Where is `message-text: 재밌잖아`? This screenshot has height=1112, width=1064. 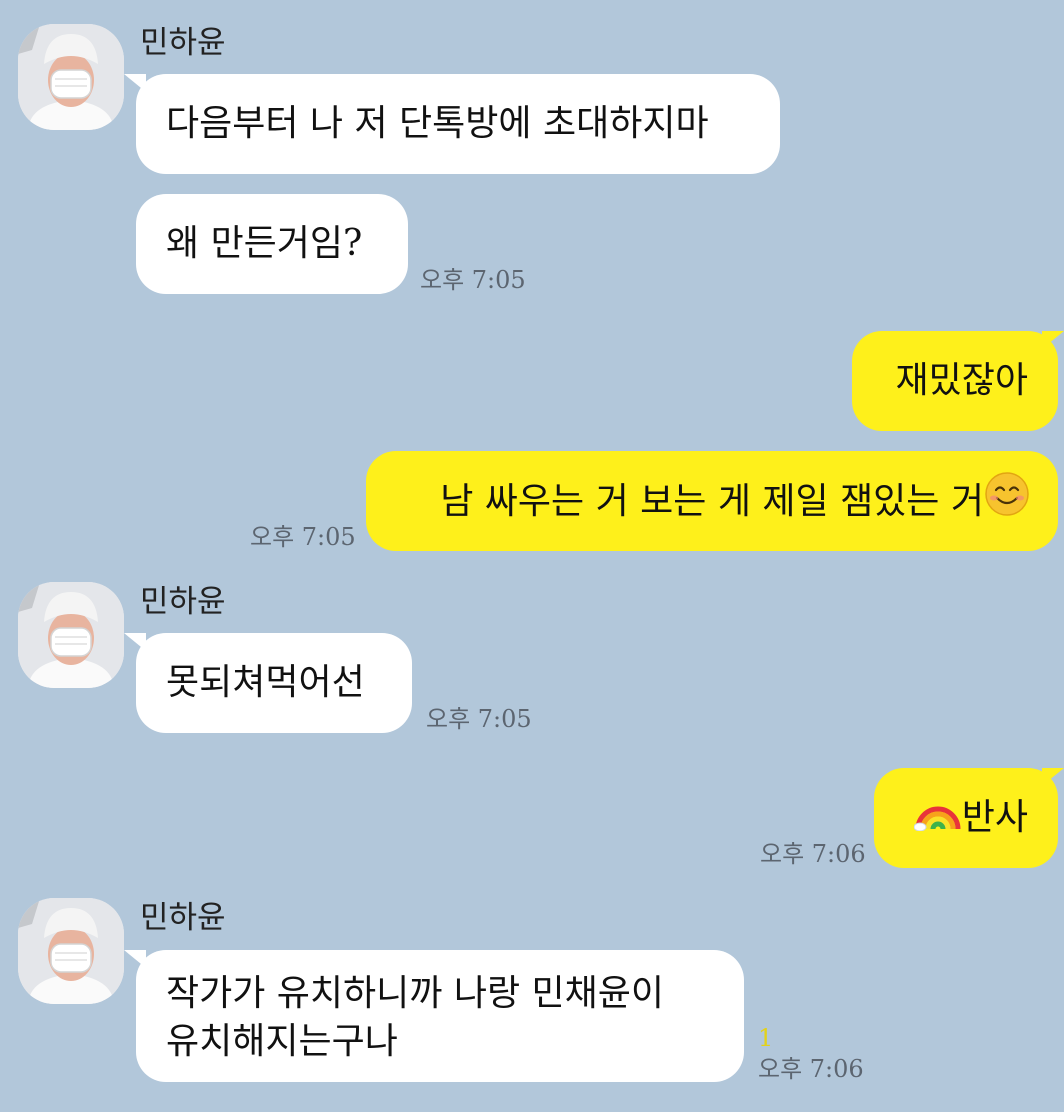 message-text: 재밌잖아 is located at coordinates (961, 380).